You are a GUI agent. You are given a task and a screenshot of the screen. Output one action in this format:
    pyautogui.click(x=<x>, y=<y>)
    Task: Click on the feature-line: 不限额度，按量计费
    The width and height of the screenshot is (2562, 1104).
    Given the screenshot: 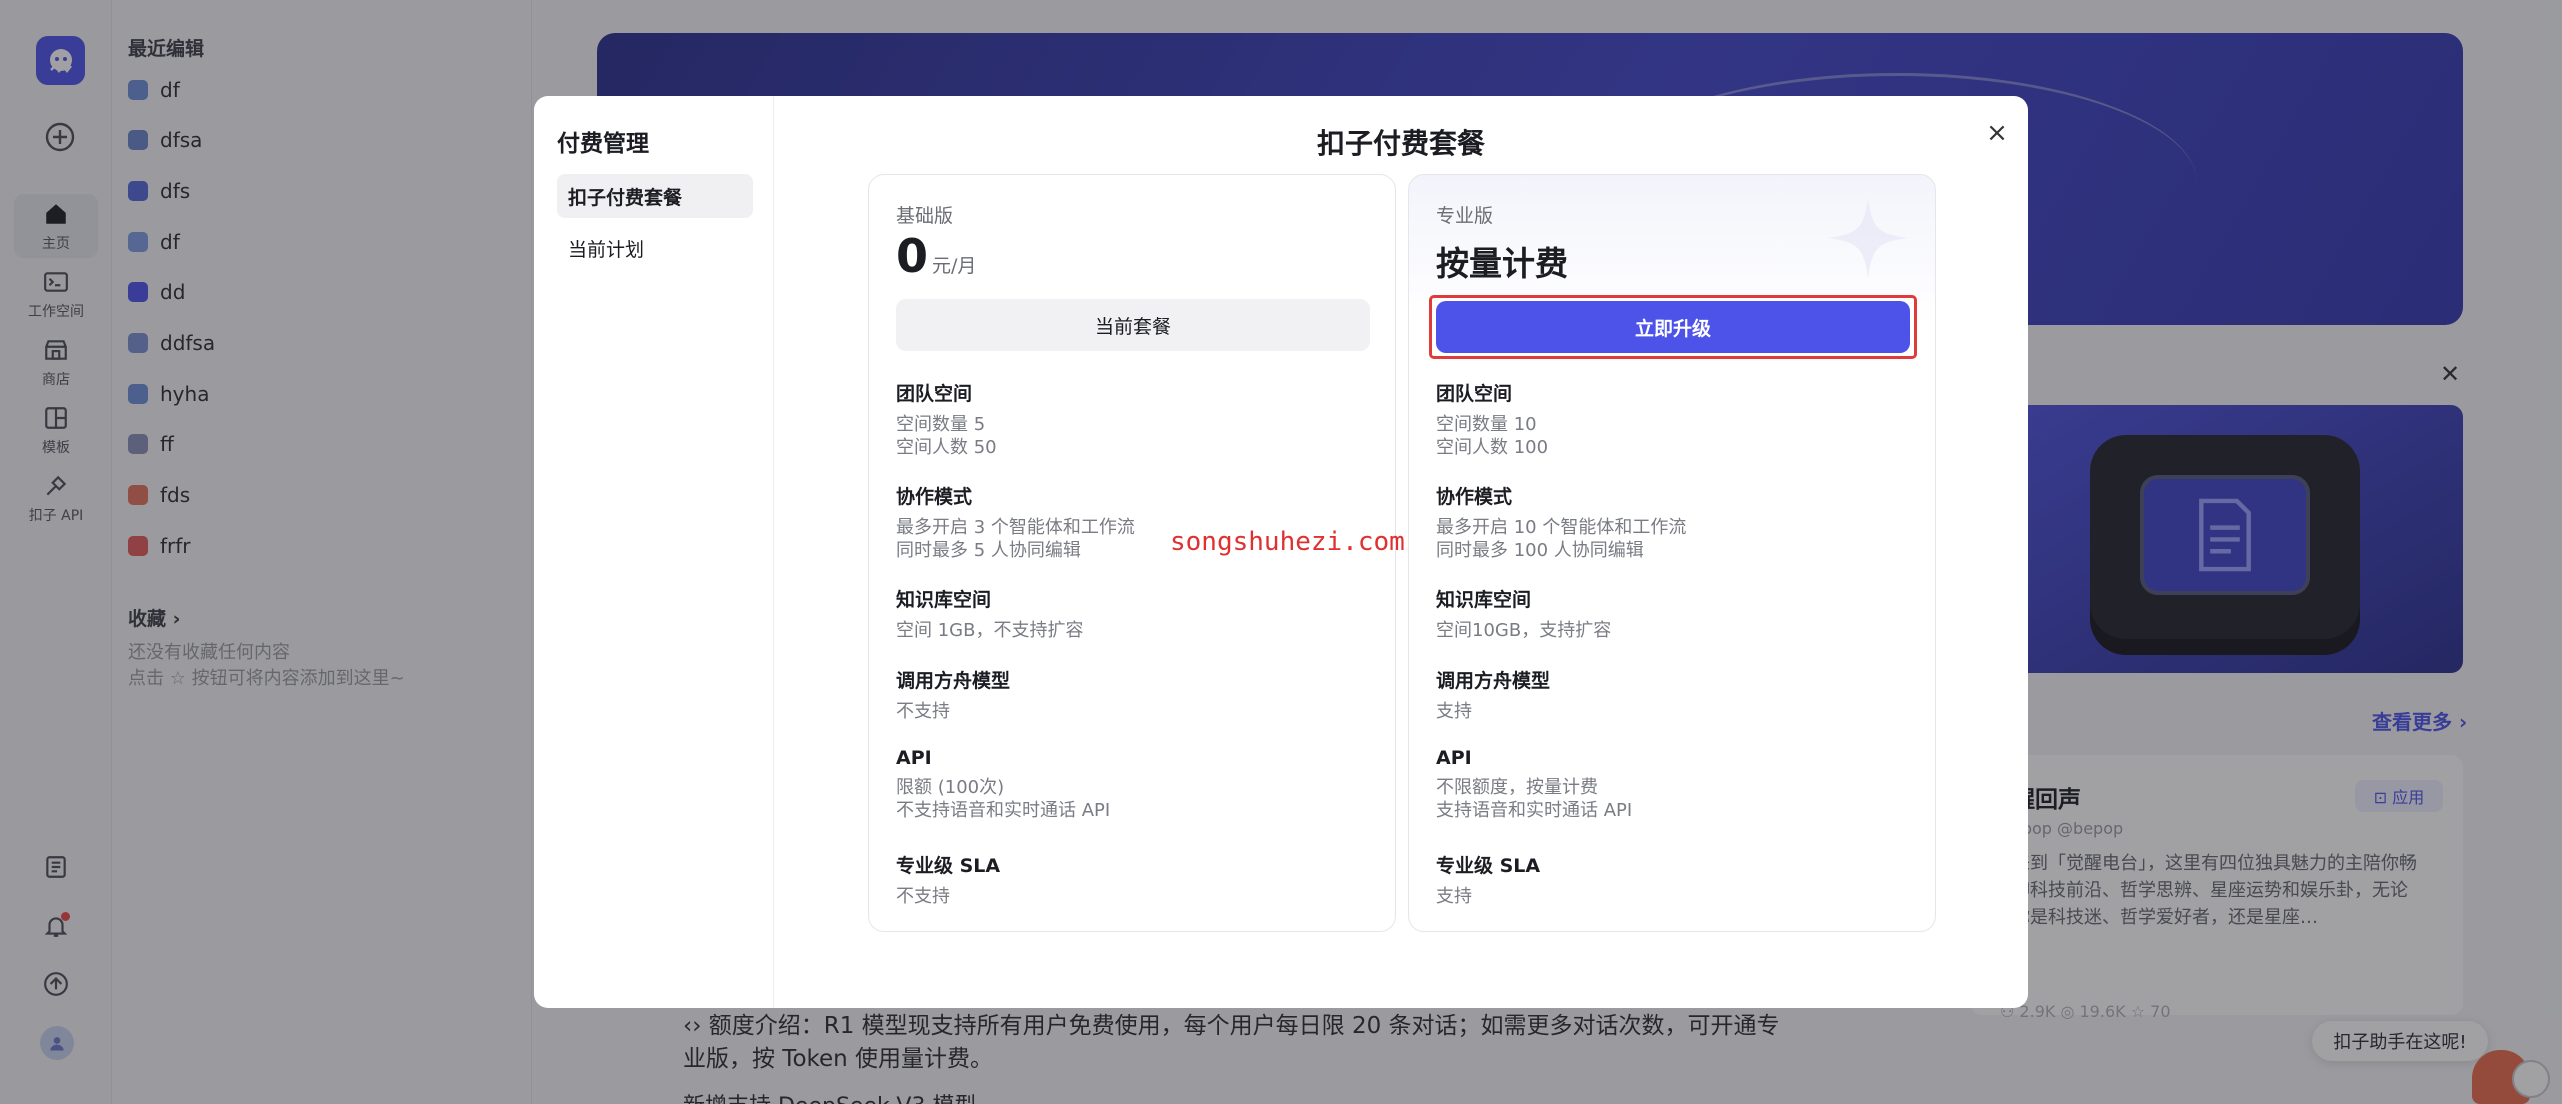 What is the action you would take?
    pyautogui.click(x=1517, y=787)
    